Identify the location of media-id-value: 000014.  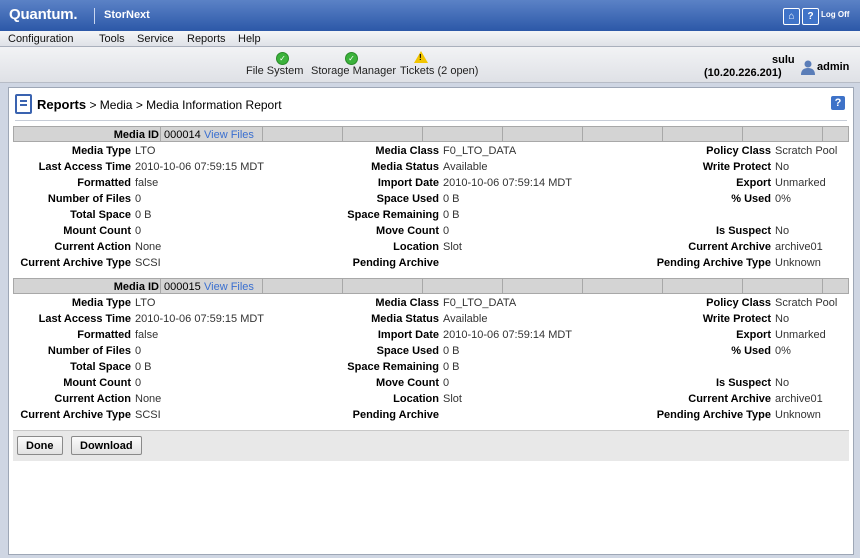
(182, 135).